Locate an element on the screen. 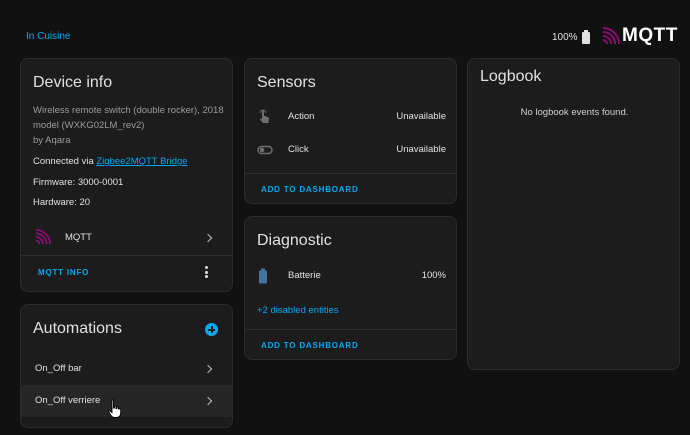  entity-name: Batterie is located at coordinates (304, 275).